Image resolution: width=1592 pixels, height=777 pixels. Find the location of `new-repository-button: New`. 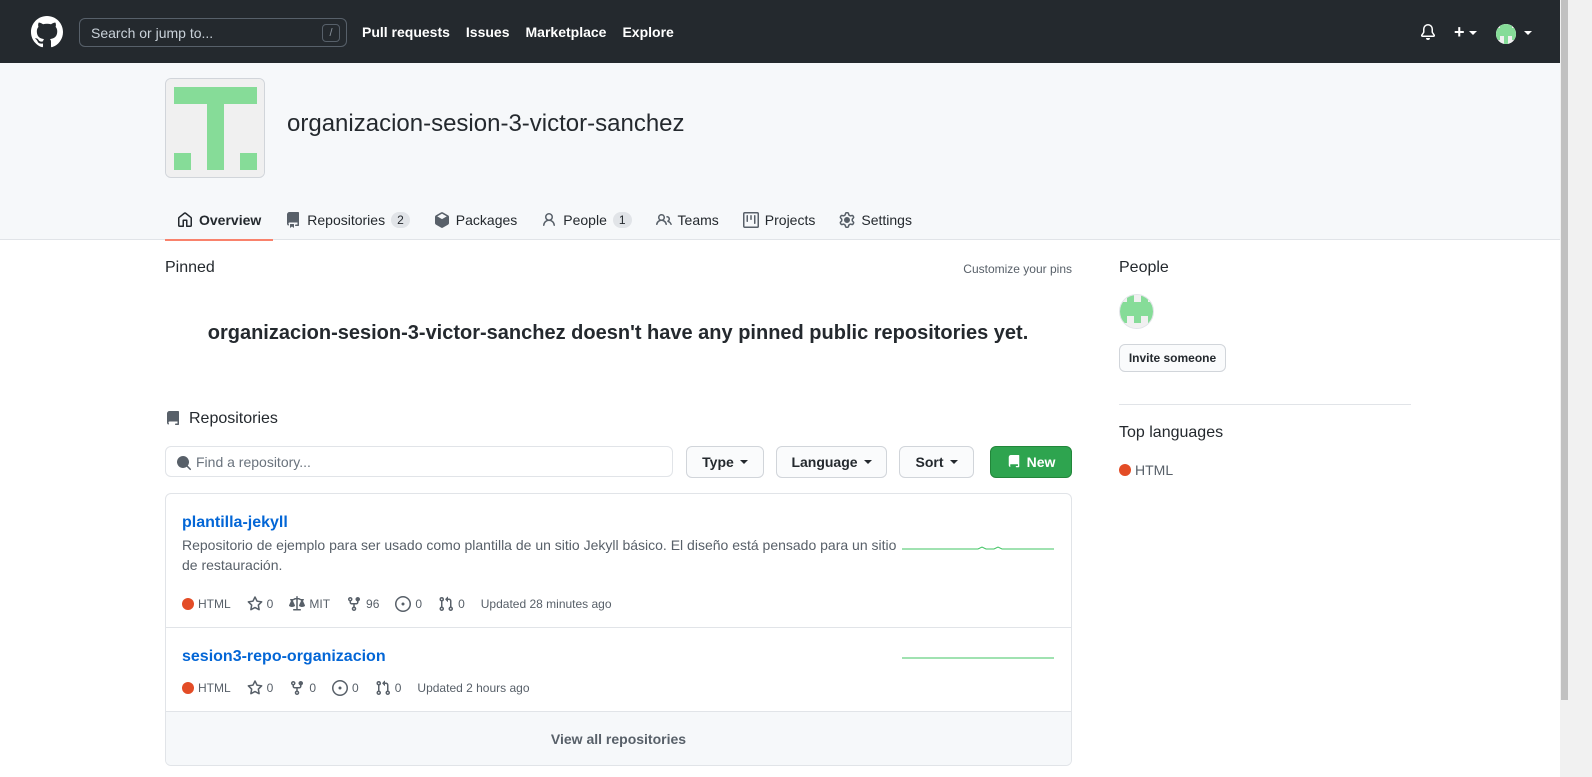

new-repository-button: New is located at coordinates (1031, 462).